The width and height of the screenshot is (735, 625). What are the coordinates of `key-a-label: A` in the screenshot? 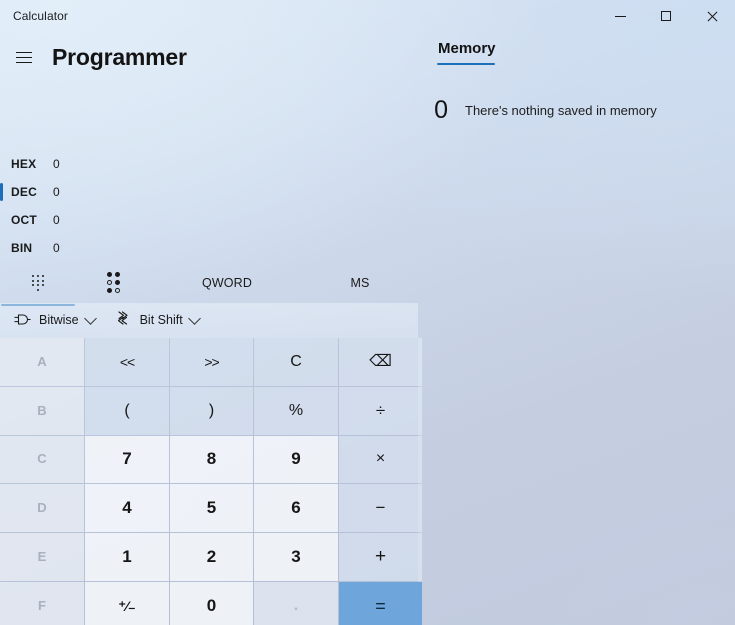 It's located at (42, 361).